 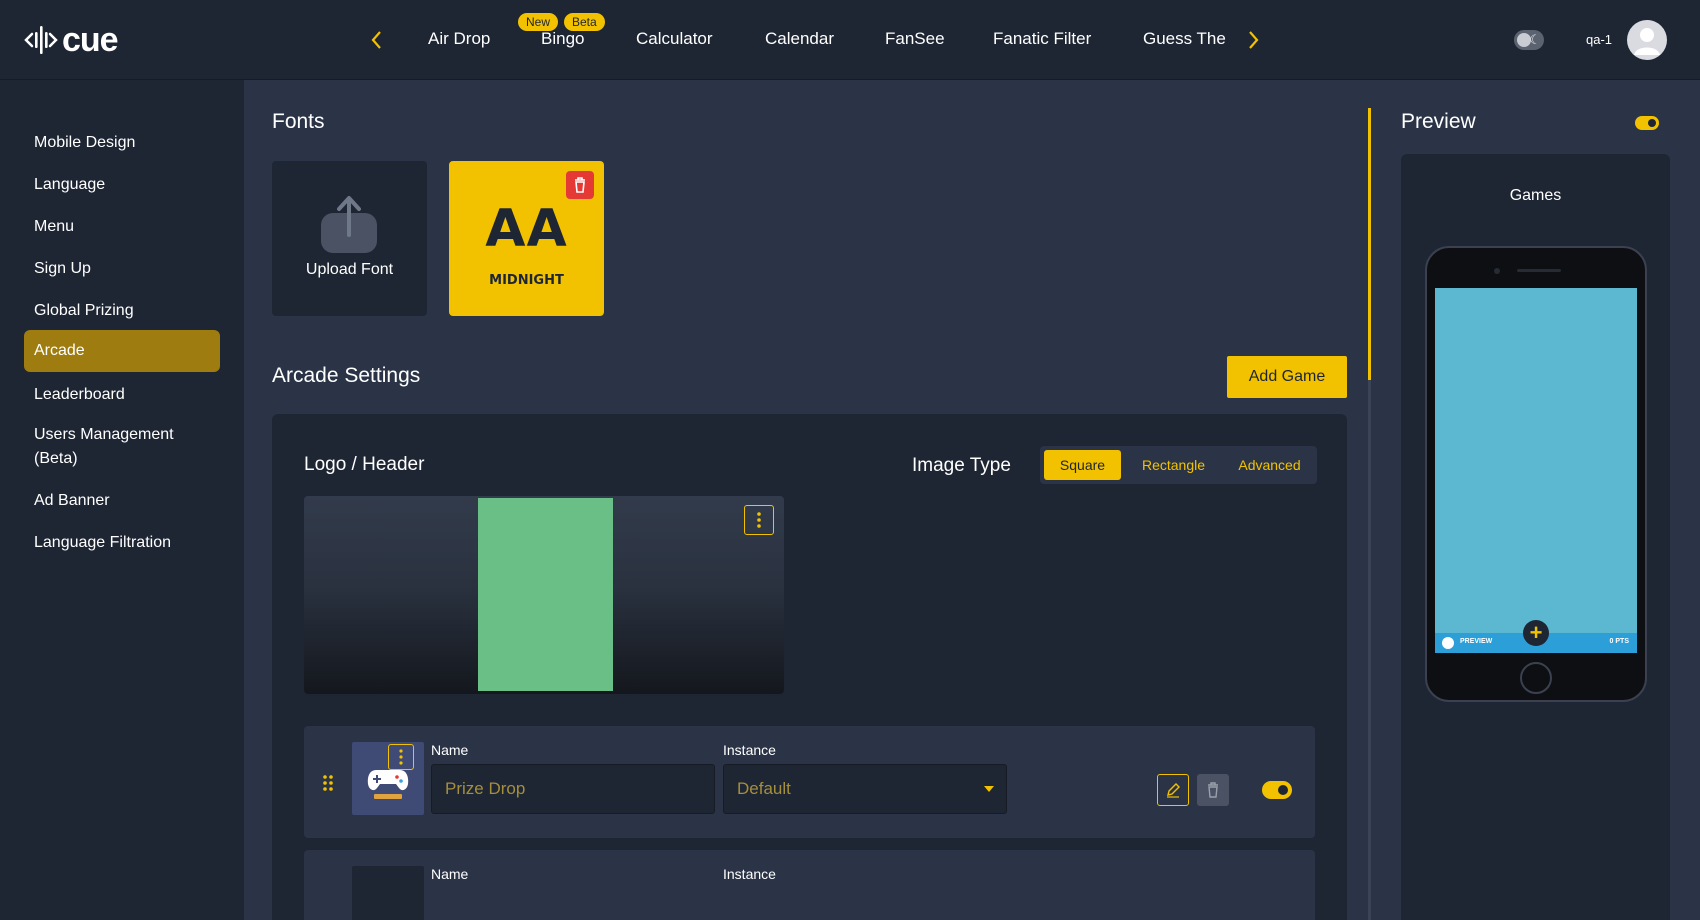 What do you see at coordinates (364, 464) in the screenshot?
I see `logo-header-label: Logo / Header` at bounding box center [364, 464].